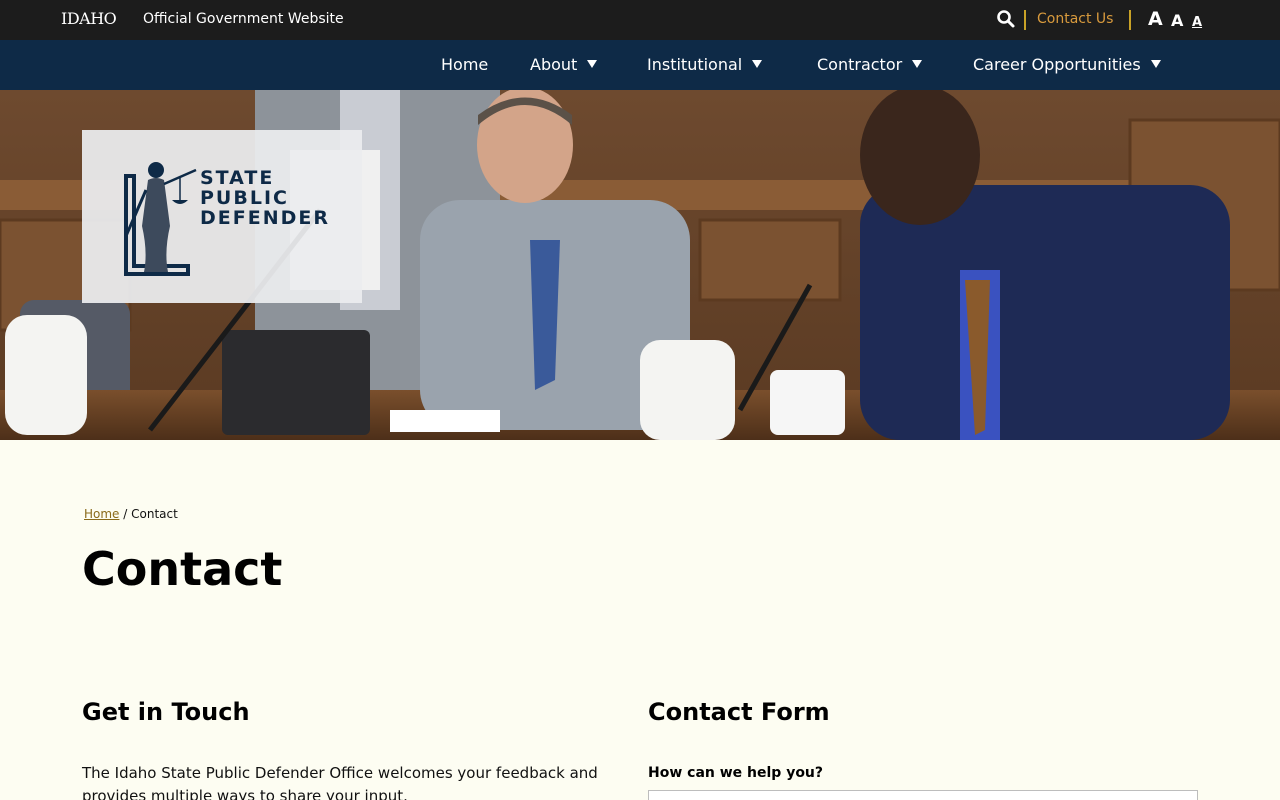 This screenshot has height=800, width=1280. I want to click on breadcrumb: Home / Contact, so click(131, 514).